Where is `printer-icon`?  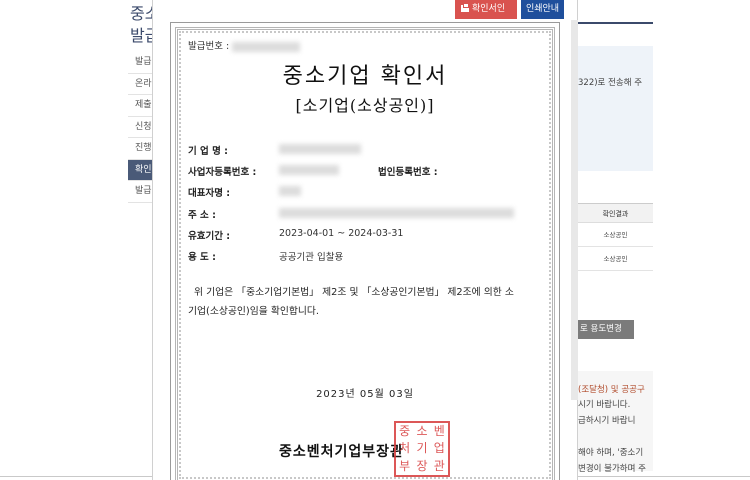 printer-icon is located at coordinates (465, 7).